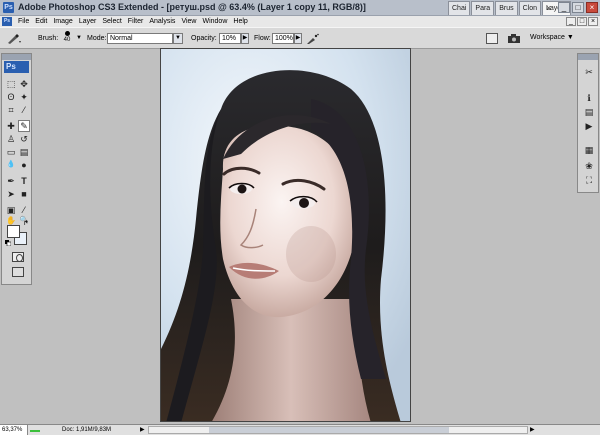 The image size is (600, 435). I want to click on camera-icon, so click(514, 38).